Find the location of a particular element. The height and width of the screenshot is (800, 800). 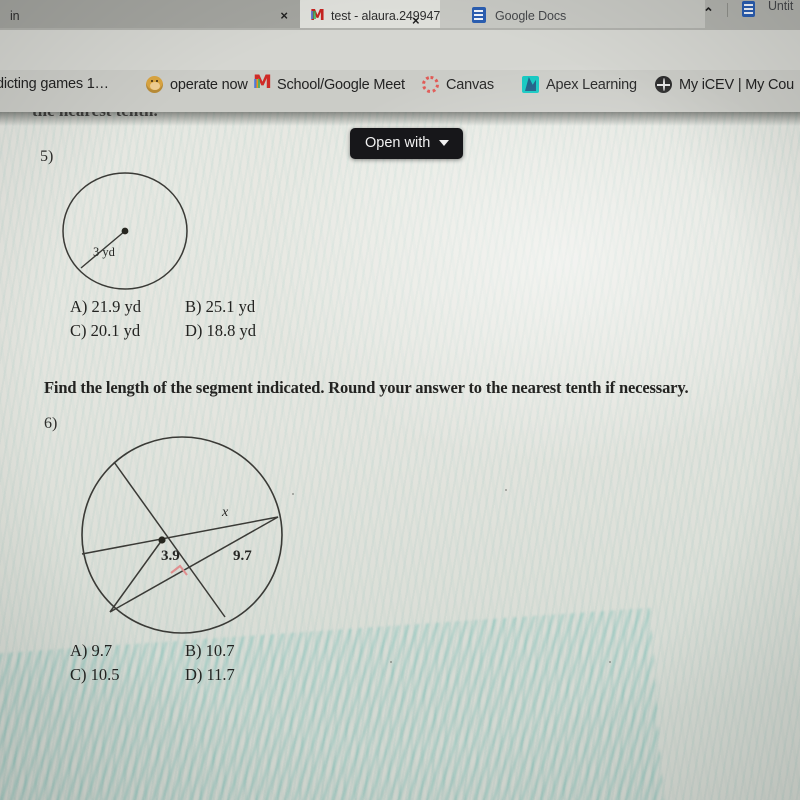

problem-number-5: 5) is located at coordinates (47, 156).